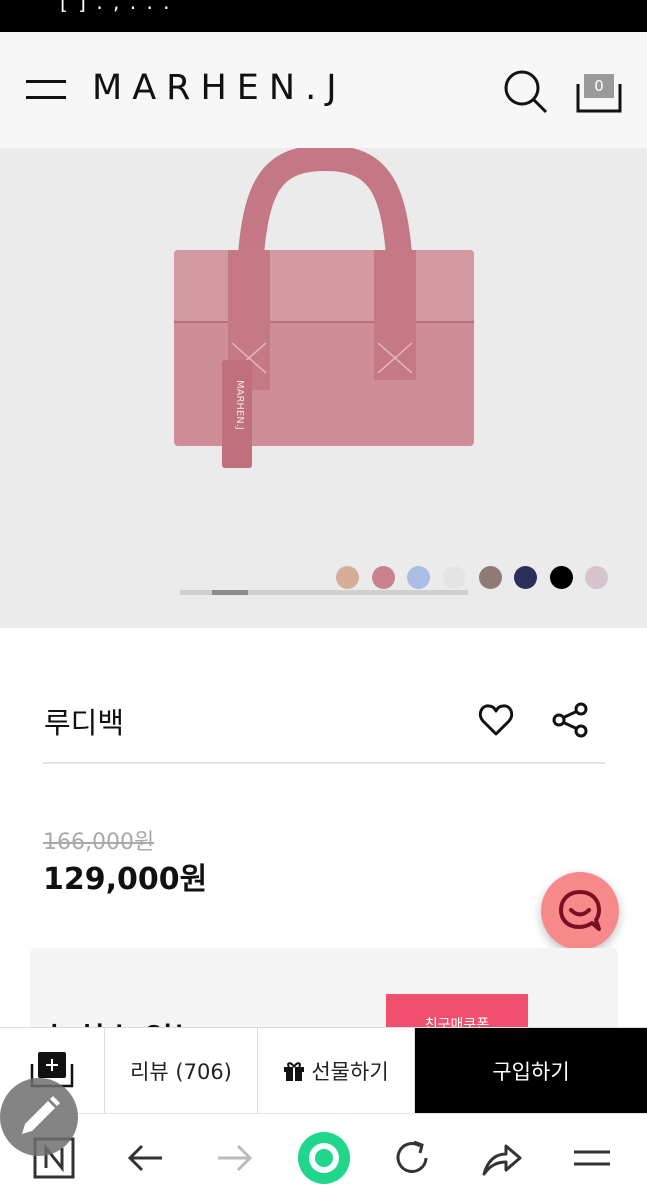 The height and width of the screenshot is (1200, 647). I want to click on review-label: 리뷰 (706), so click(181, 1072).